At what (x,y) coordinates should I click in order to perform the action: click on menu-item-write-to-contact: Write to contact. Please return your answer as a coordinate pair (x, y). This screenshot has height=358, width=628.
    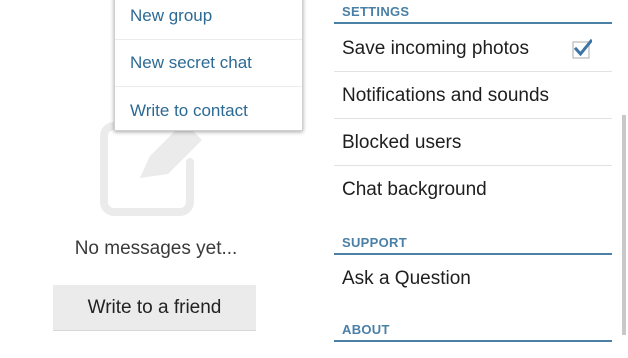
    Looking at the image, I should click on (208, 110).